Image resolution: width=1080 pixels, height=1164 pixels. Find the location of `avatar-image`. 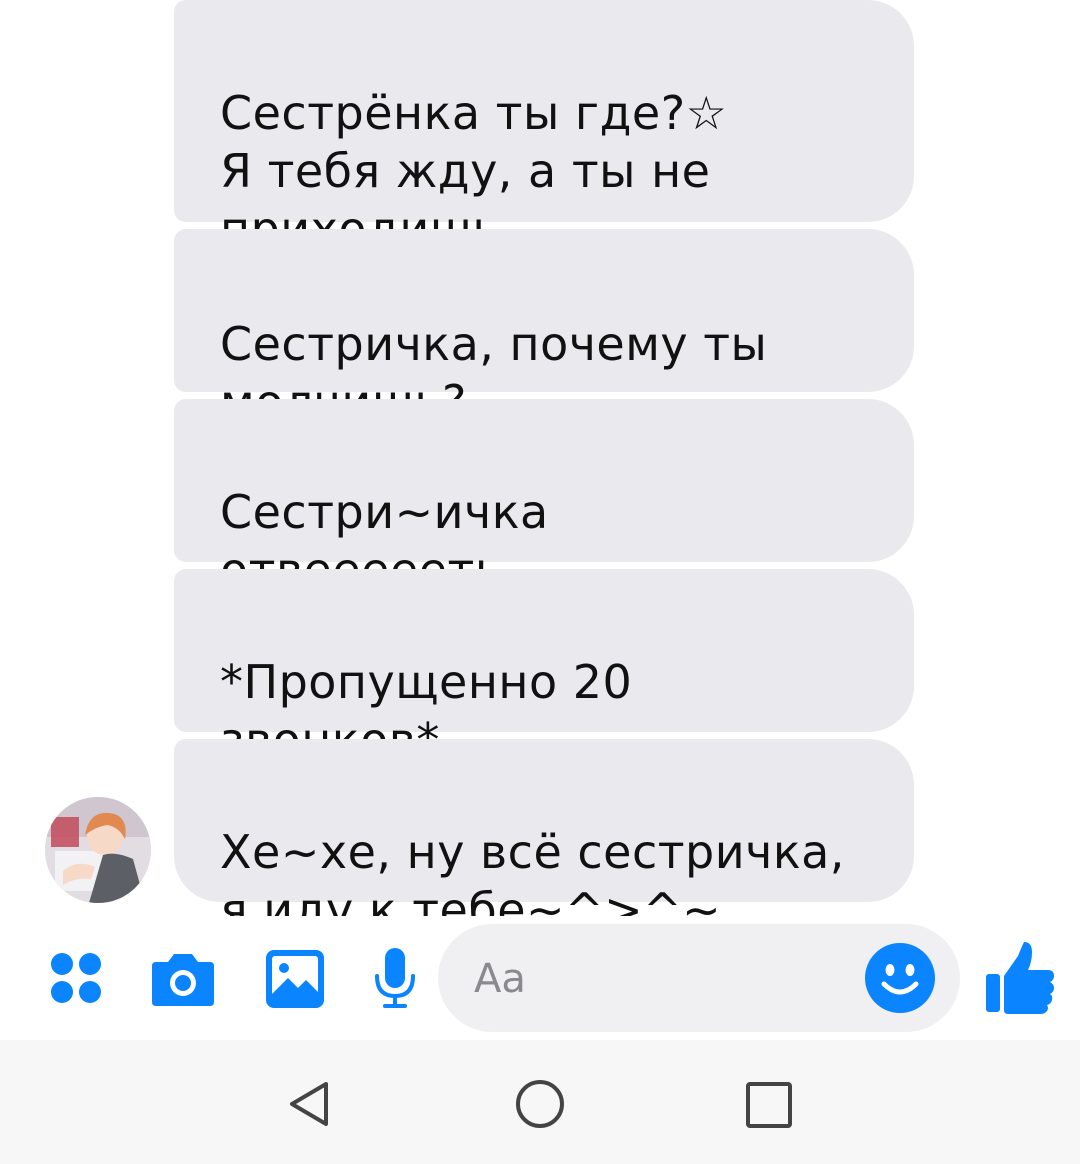

avatar-image is located at coordinates (98, 850).